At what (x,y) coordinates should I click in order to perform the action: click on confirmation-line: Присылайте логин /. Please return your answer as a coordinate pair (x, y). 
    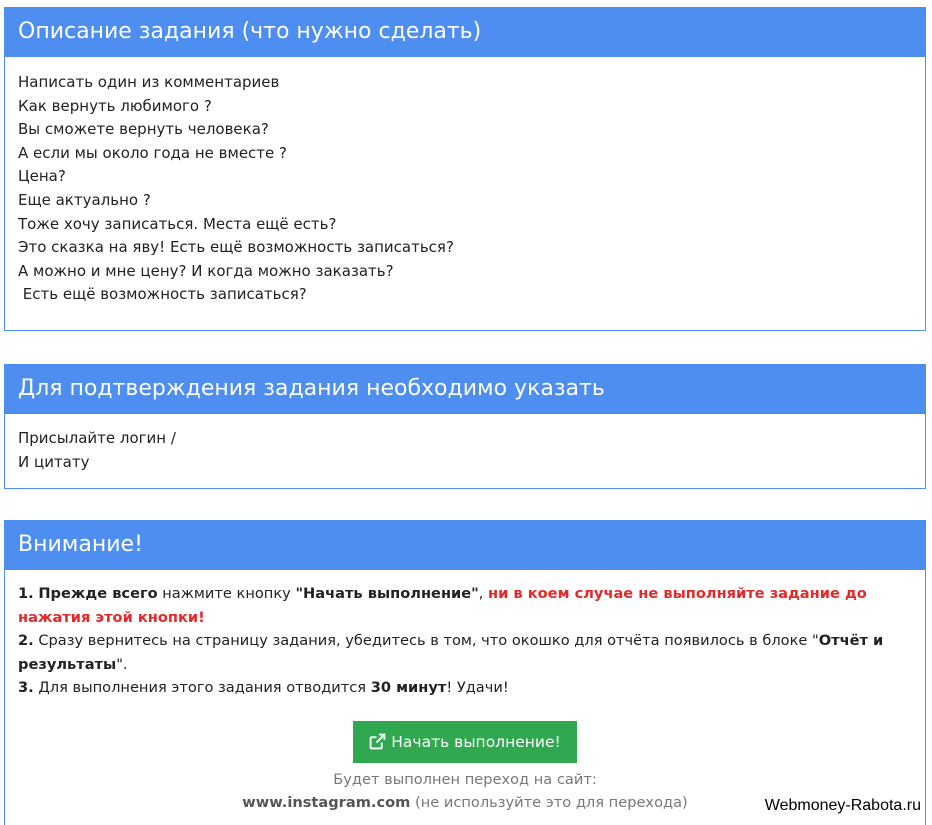
    Looking at the image, I should click on (97, 438).